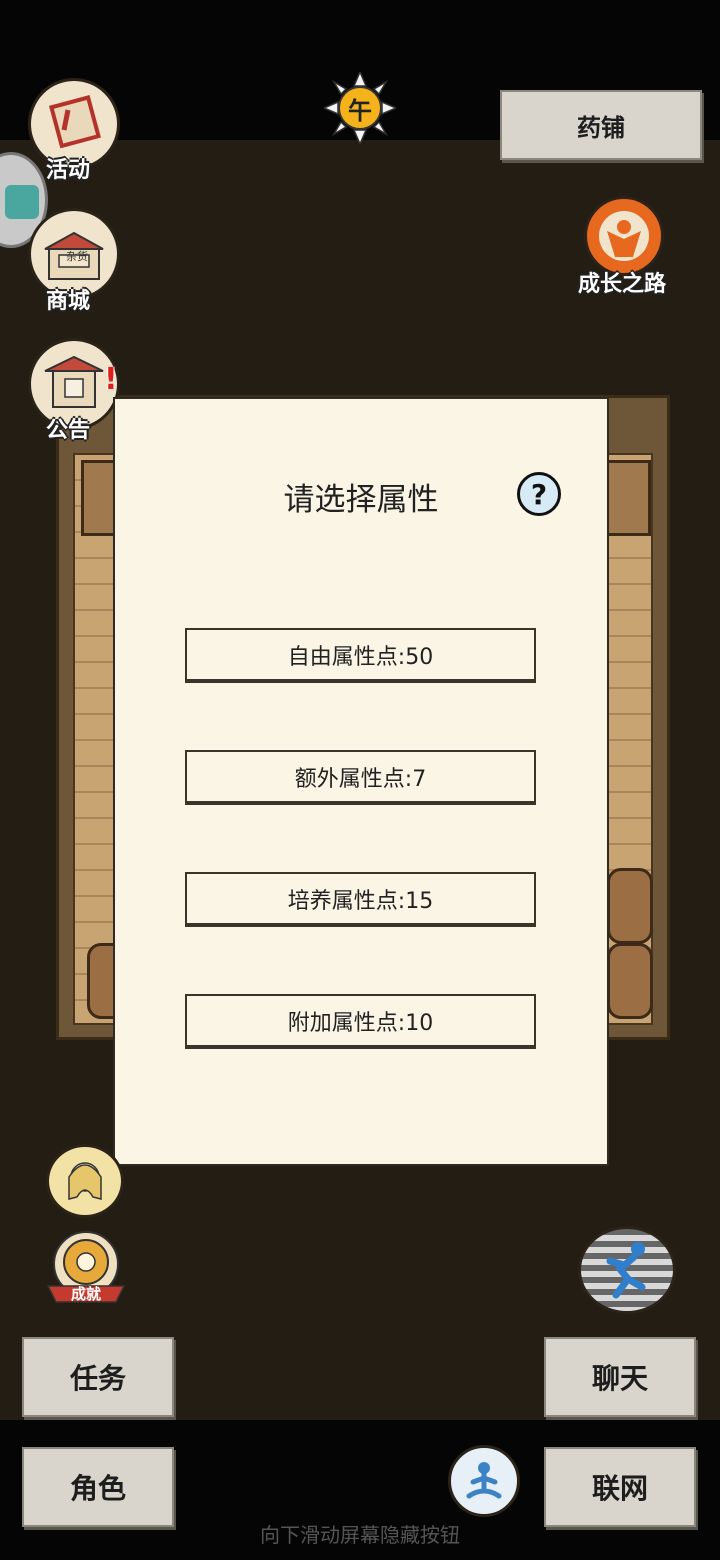 The width and height of the screenshot is (720, 1560). What do you see at coordinates (601, 127) in the screenshot?
I see `pharmacy-button-label: 药铺` at bounding box center [601, 127].